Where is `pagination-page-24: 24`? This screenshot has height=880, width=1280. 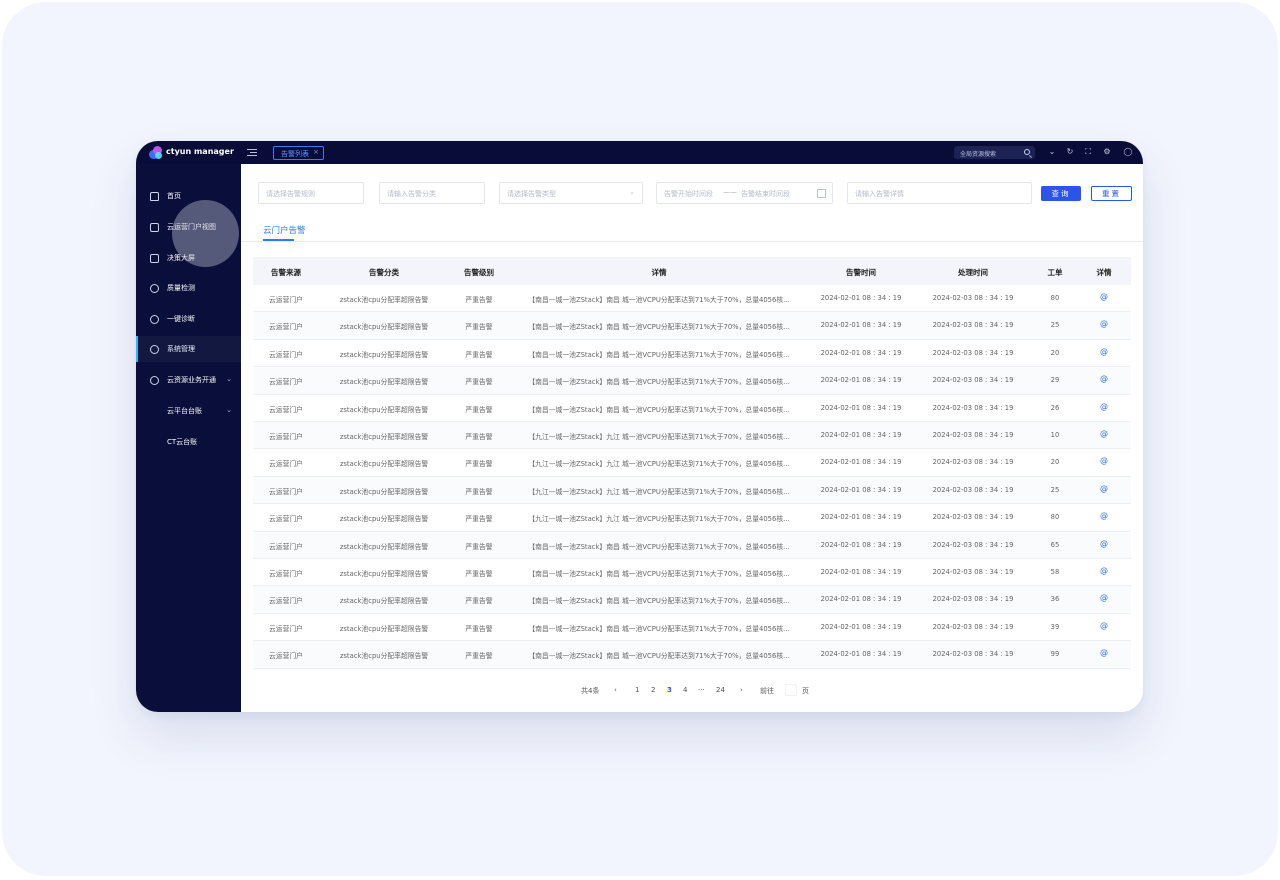 pagination-page-24: 24 is located at coordinates (720, 690).